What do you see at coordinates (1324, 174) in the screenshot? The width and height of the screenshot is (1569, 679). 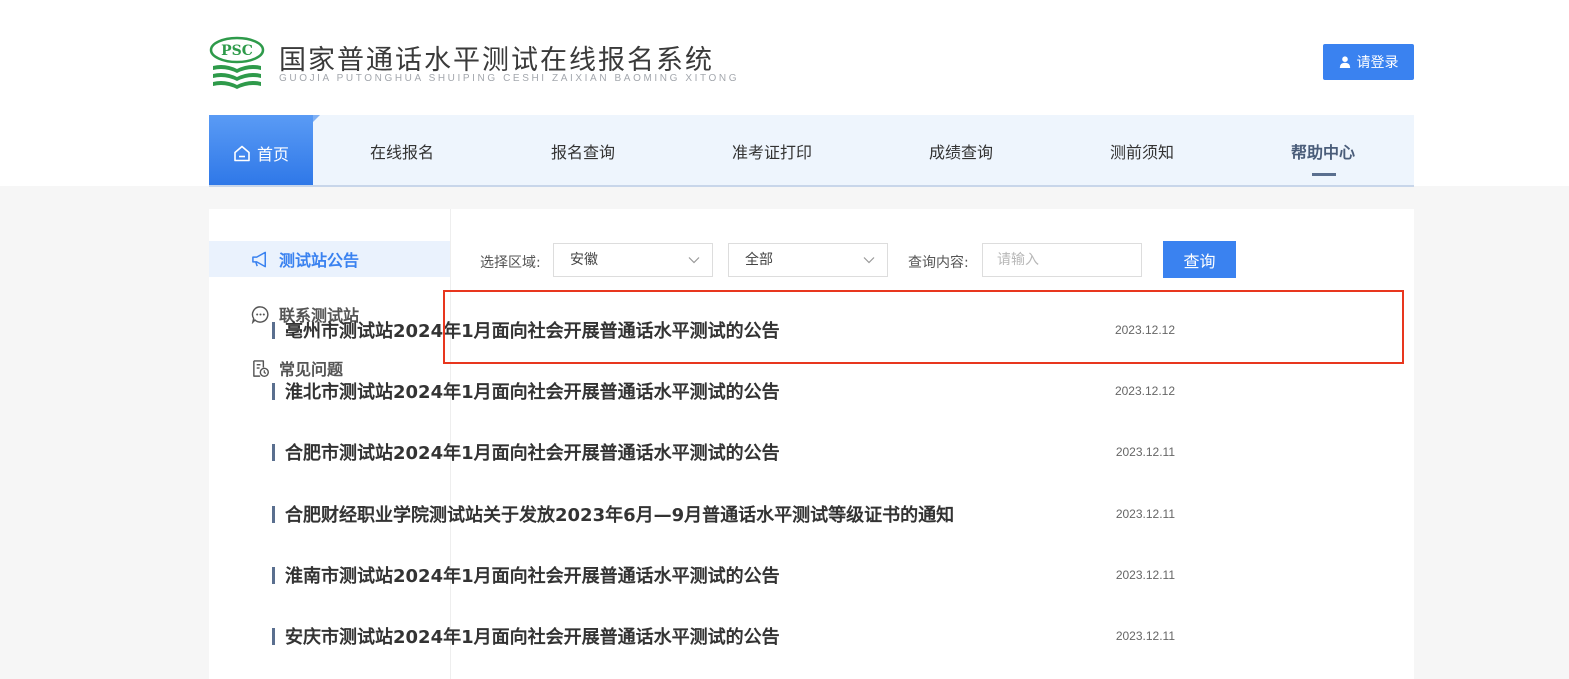 I see `nav-active-indicator` at bounding box center [1324, 174].